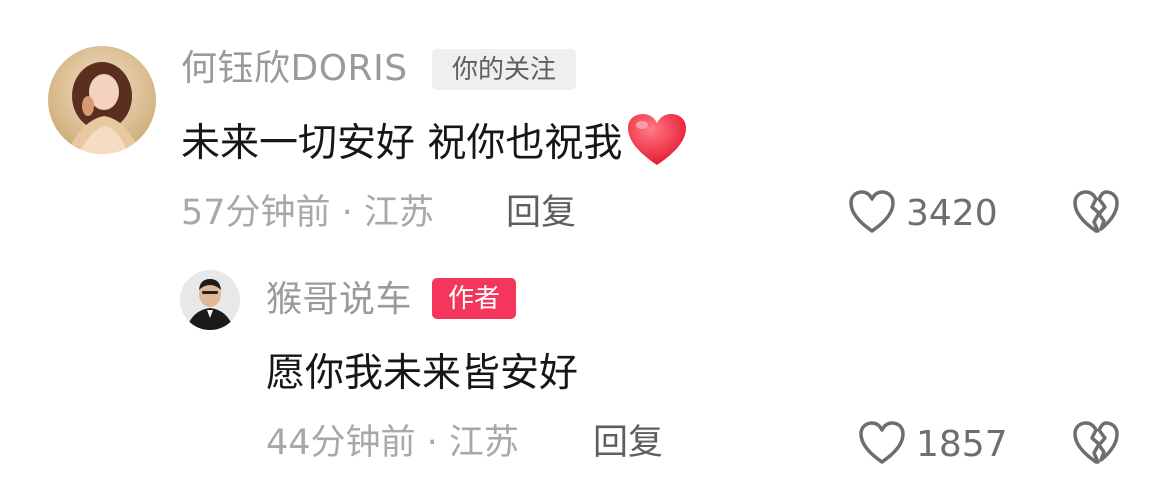 The height and width of the screenshot is (486, 1170). What do you see at coordinates (474, 298) in the screenshot?
I see `author-tag: 作者` at bounding box center [474, 298].